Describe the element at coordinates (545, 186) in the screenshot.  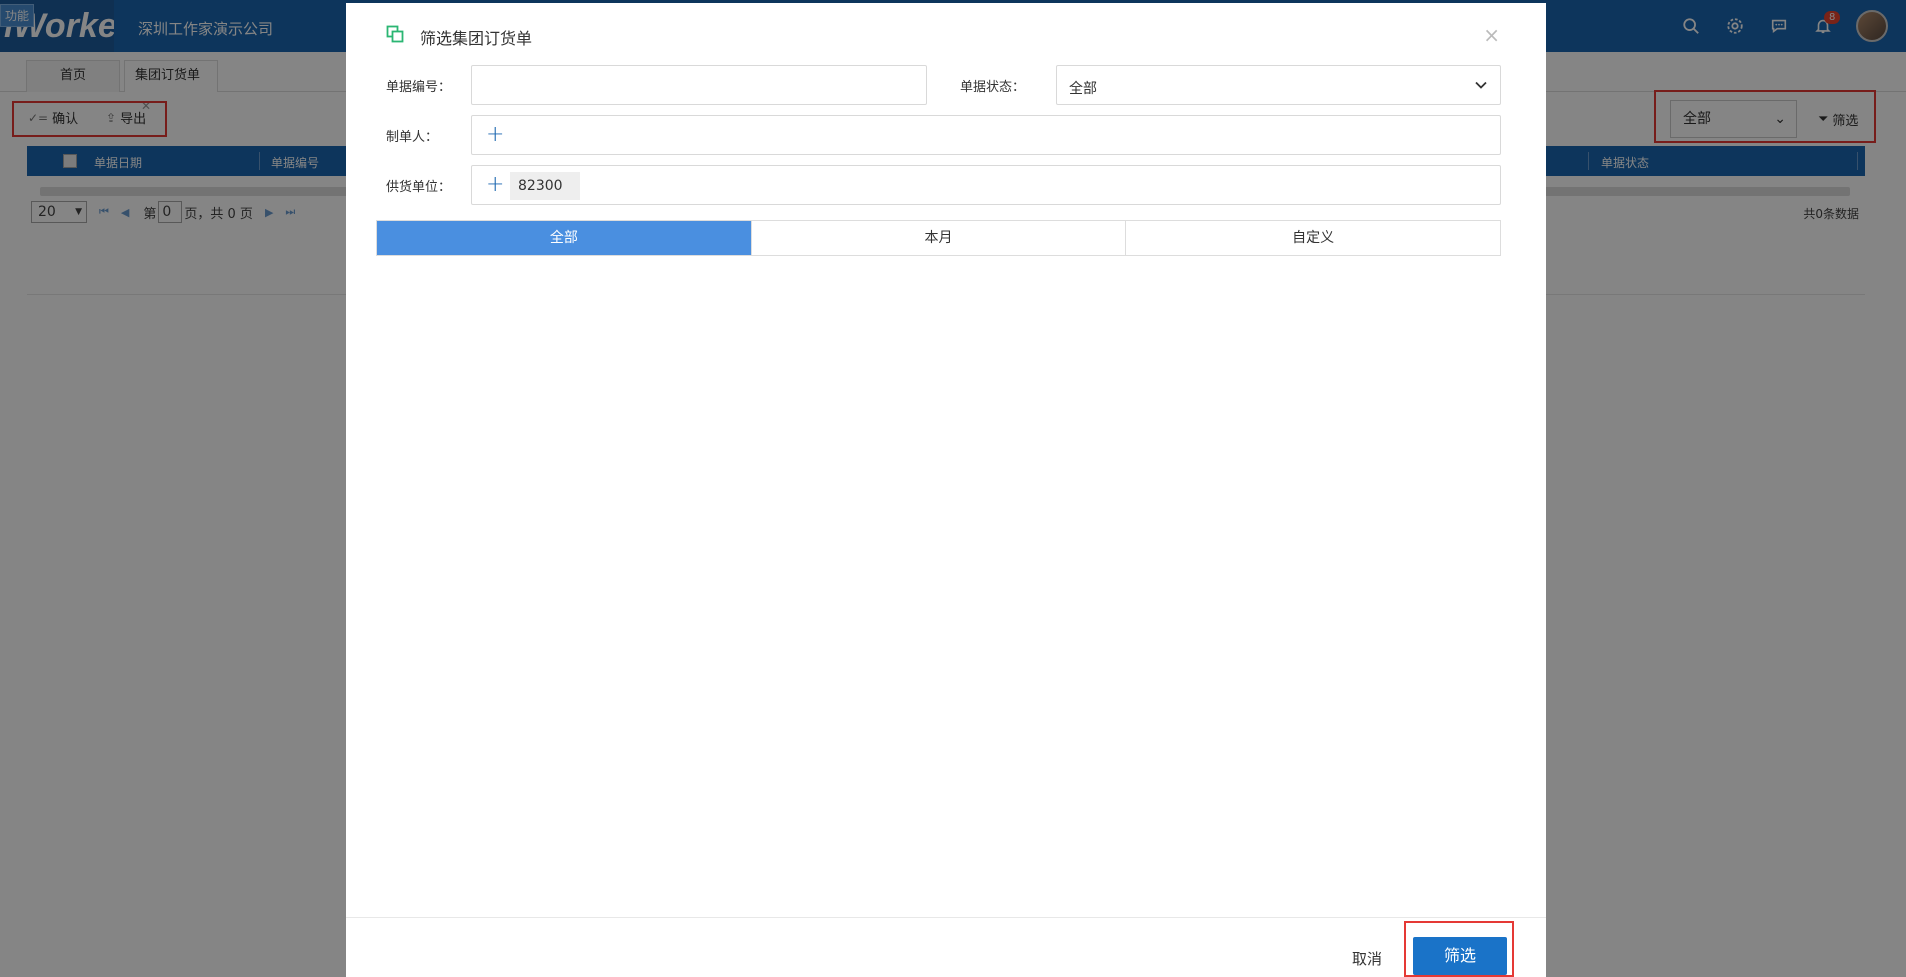
I see `supplier-chip: 82300` at that location.